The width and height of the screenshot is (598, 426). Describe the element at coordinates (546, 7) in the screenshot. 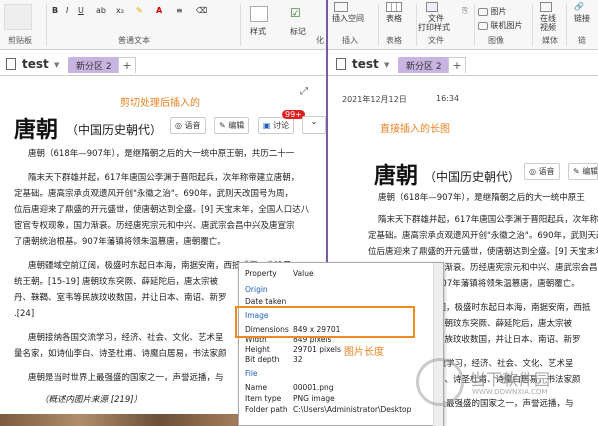

I see `online-video-icon` at that location.